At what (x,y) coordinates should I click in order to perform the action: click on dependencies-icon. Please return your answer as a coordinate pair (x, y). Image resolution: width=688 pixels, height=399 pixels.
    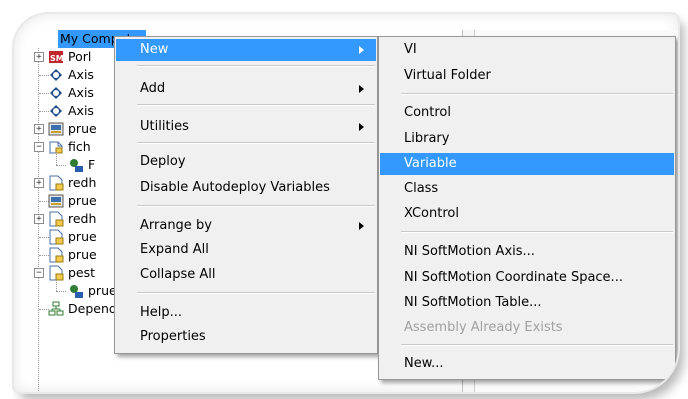
    Looking at the image, I should click on (56, 308).